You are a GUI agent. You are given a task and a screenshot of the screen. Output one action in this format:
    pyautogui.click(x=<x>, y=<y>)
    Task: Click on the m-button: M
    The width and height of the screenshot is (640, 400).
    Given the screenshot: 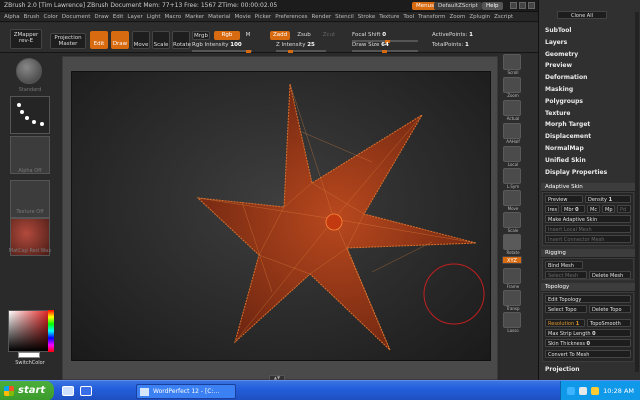 What is the action you would take?
    pyautogui.click(x=248, y=35)
    